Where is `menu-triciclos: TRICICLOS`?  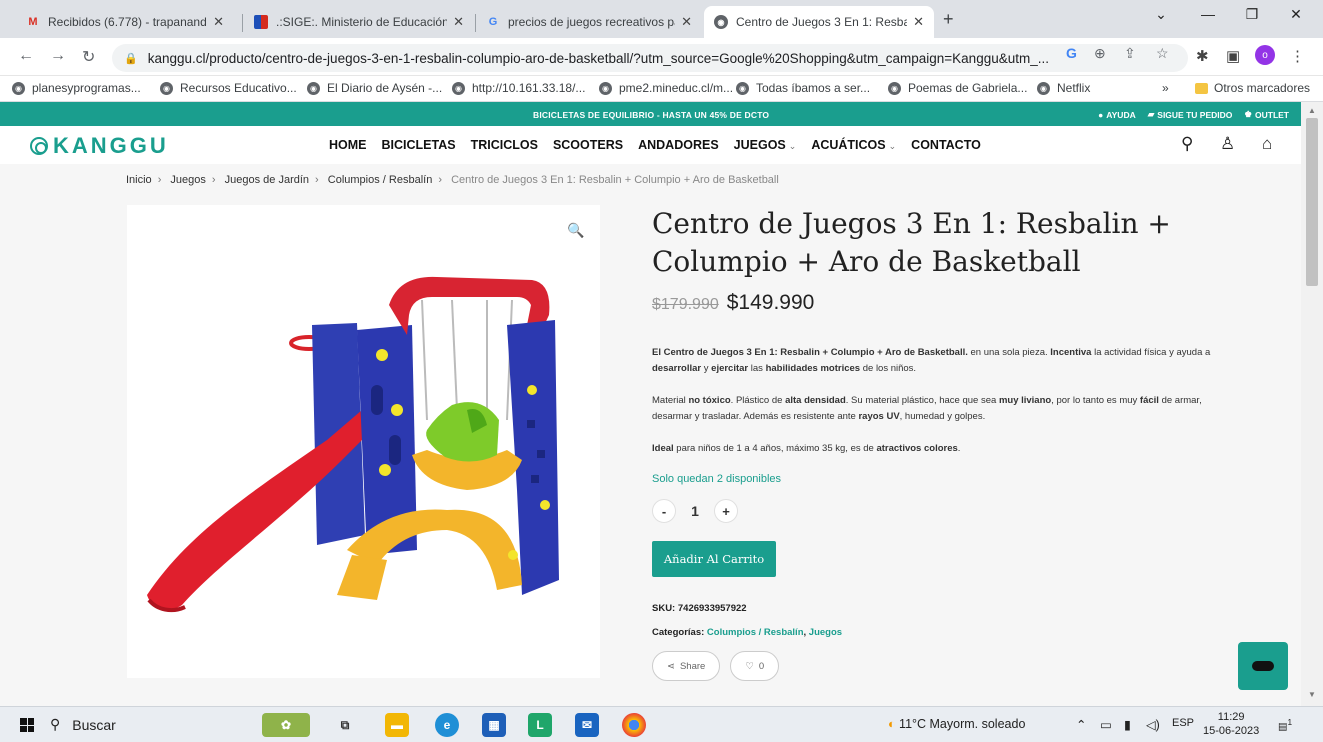
menu-triciclos: TRICICLOS is located at coordinates (504, 145).